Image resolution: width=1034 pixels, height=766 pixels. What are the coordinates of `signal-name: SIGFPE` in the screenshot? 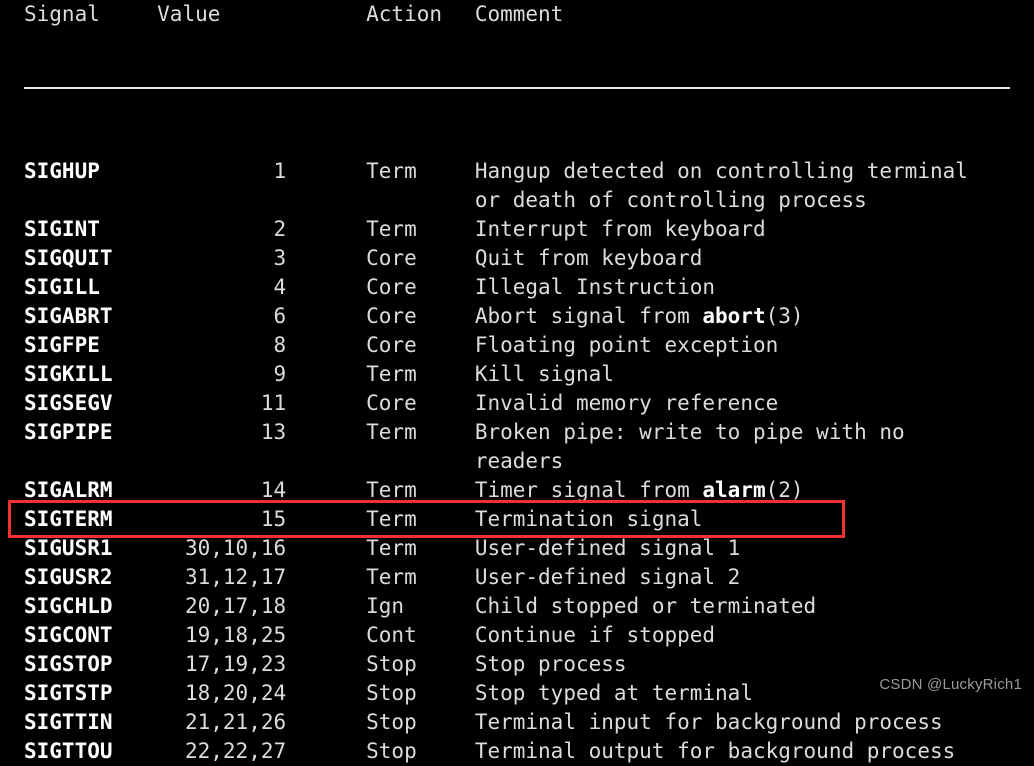 It's located at (62, 345).